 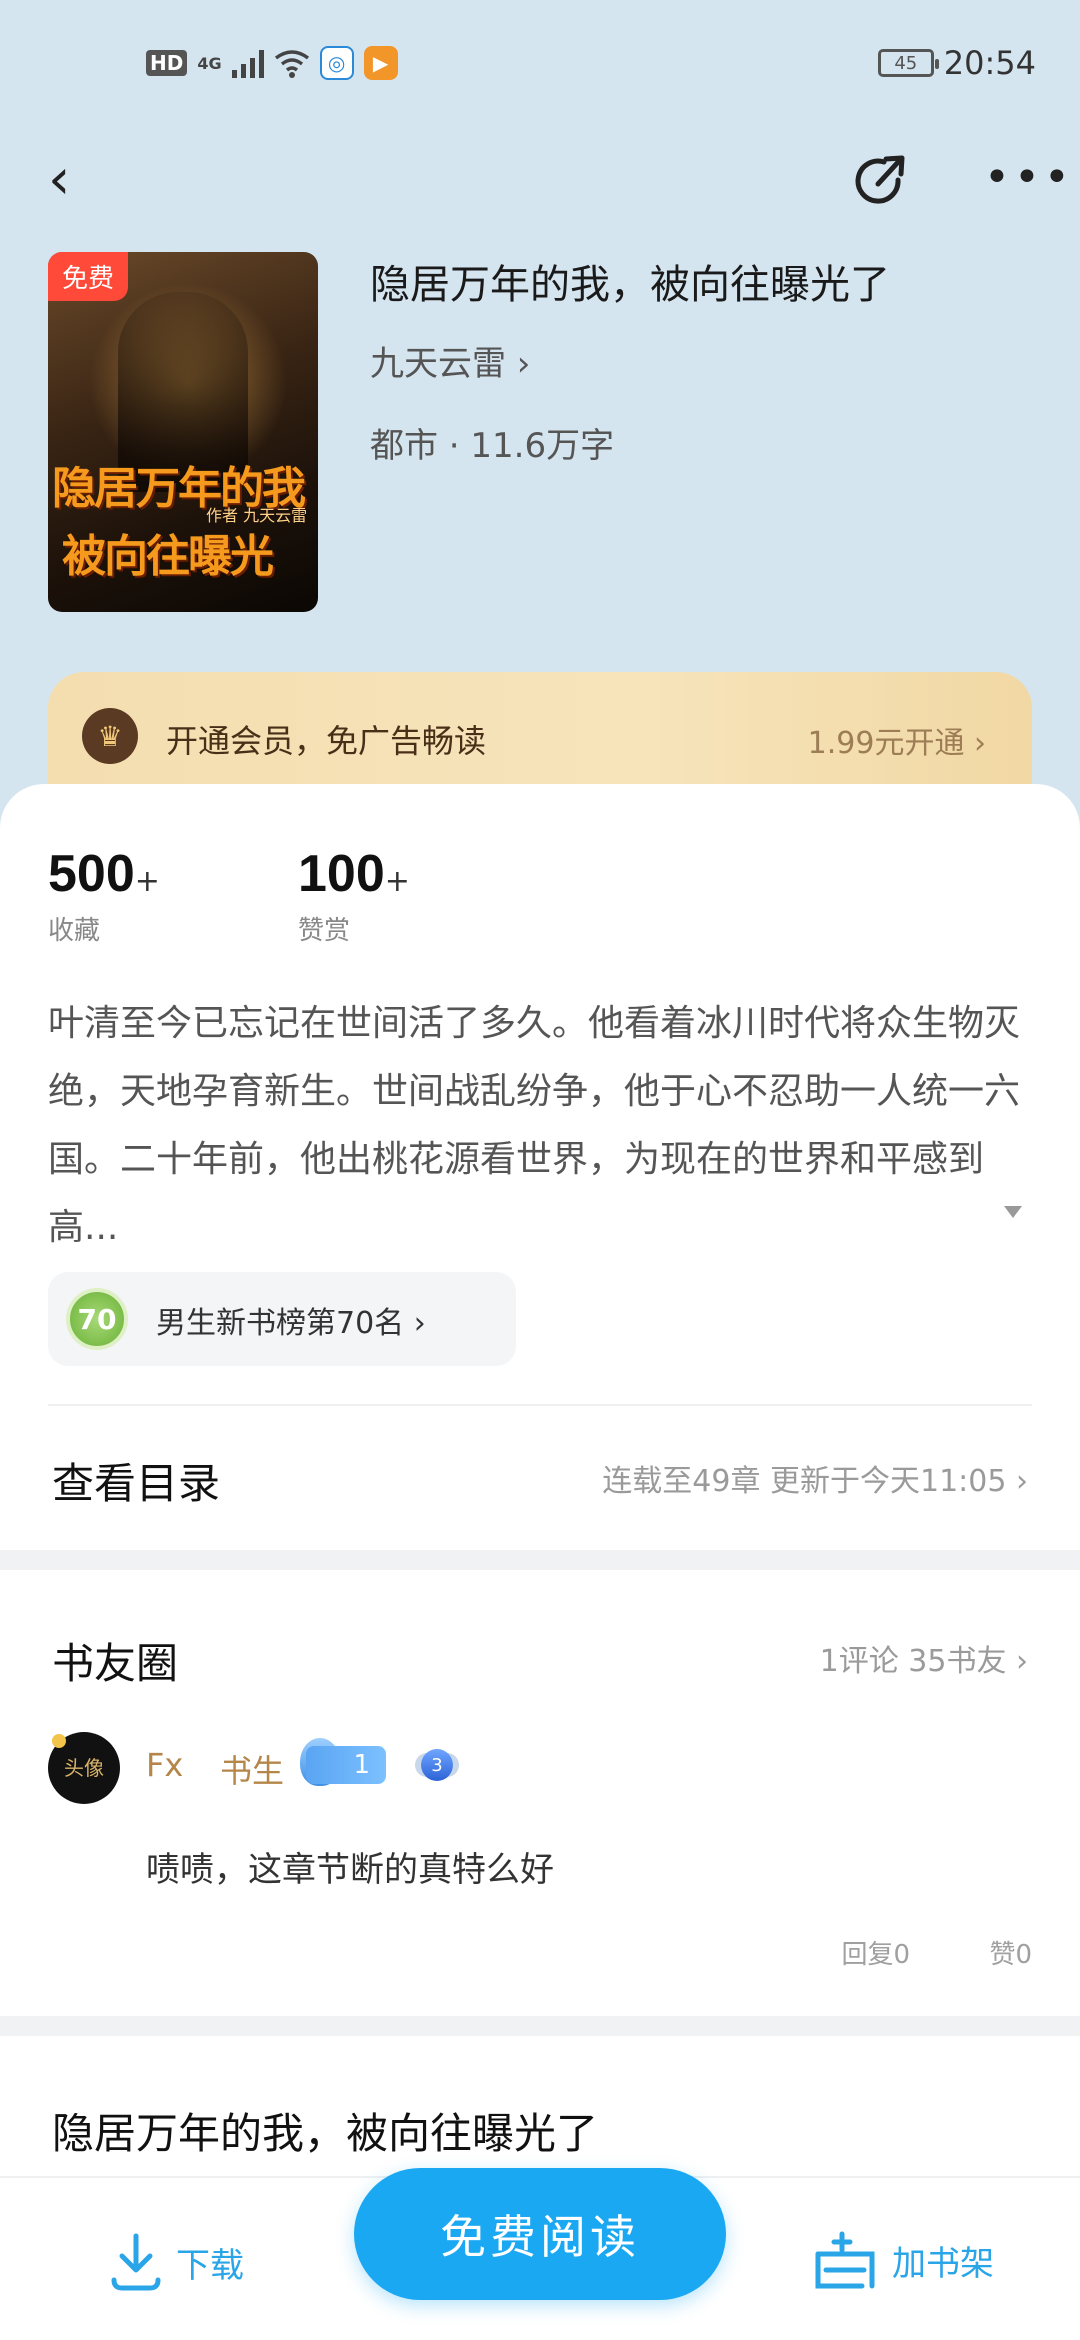 I want to click on share-icon, so click(x=881, y=181).